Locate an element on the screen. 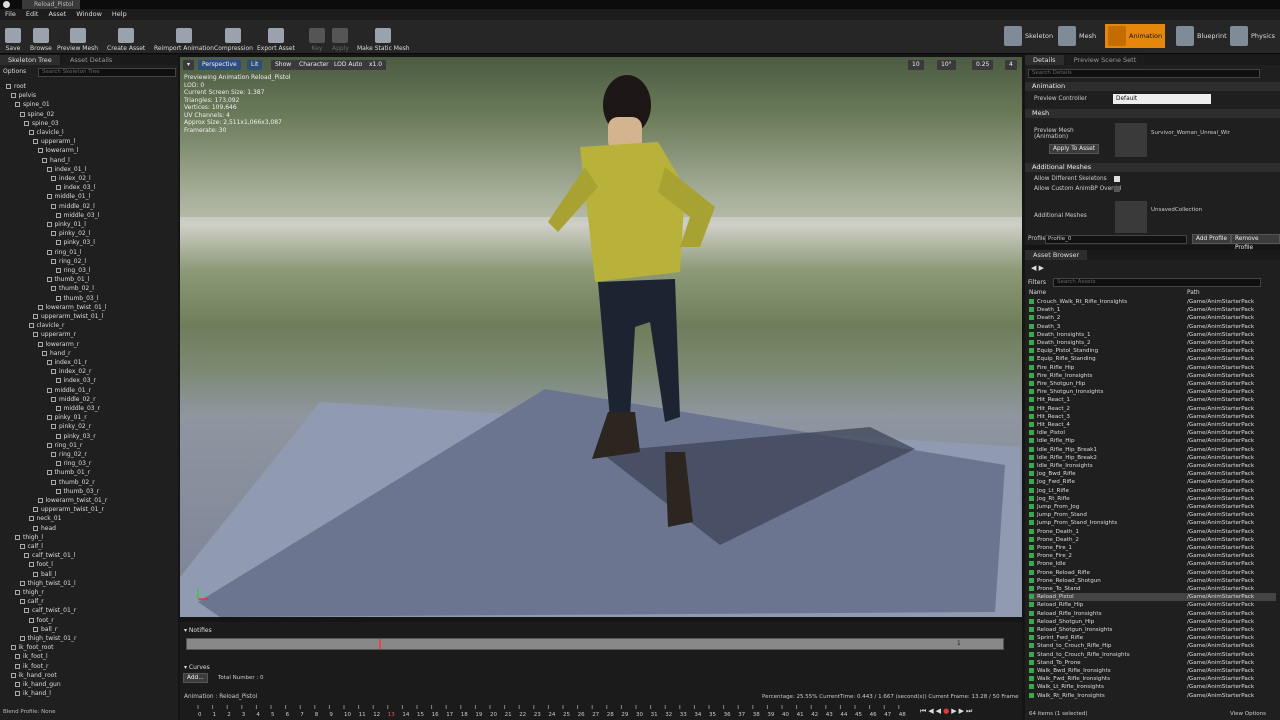 Image resolution: width=1280 pixels, height=720 pixels. profile-dropdown: Profile_0 is located at coordinates (1116, 239).